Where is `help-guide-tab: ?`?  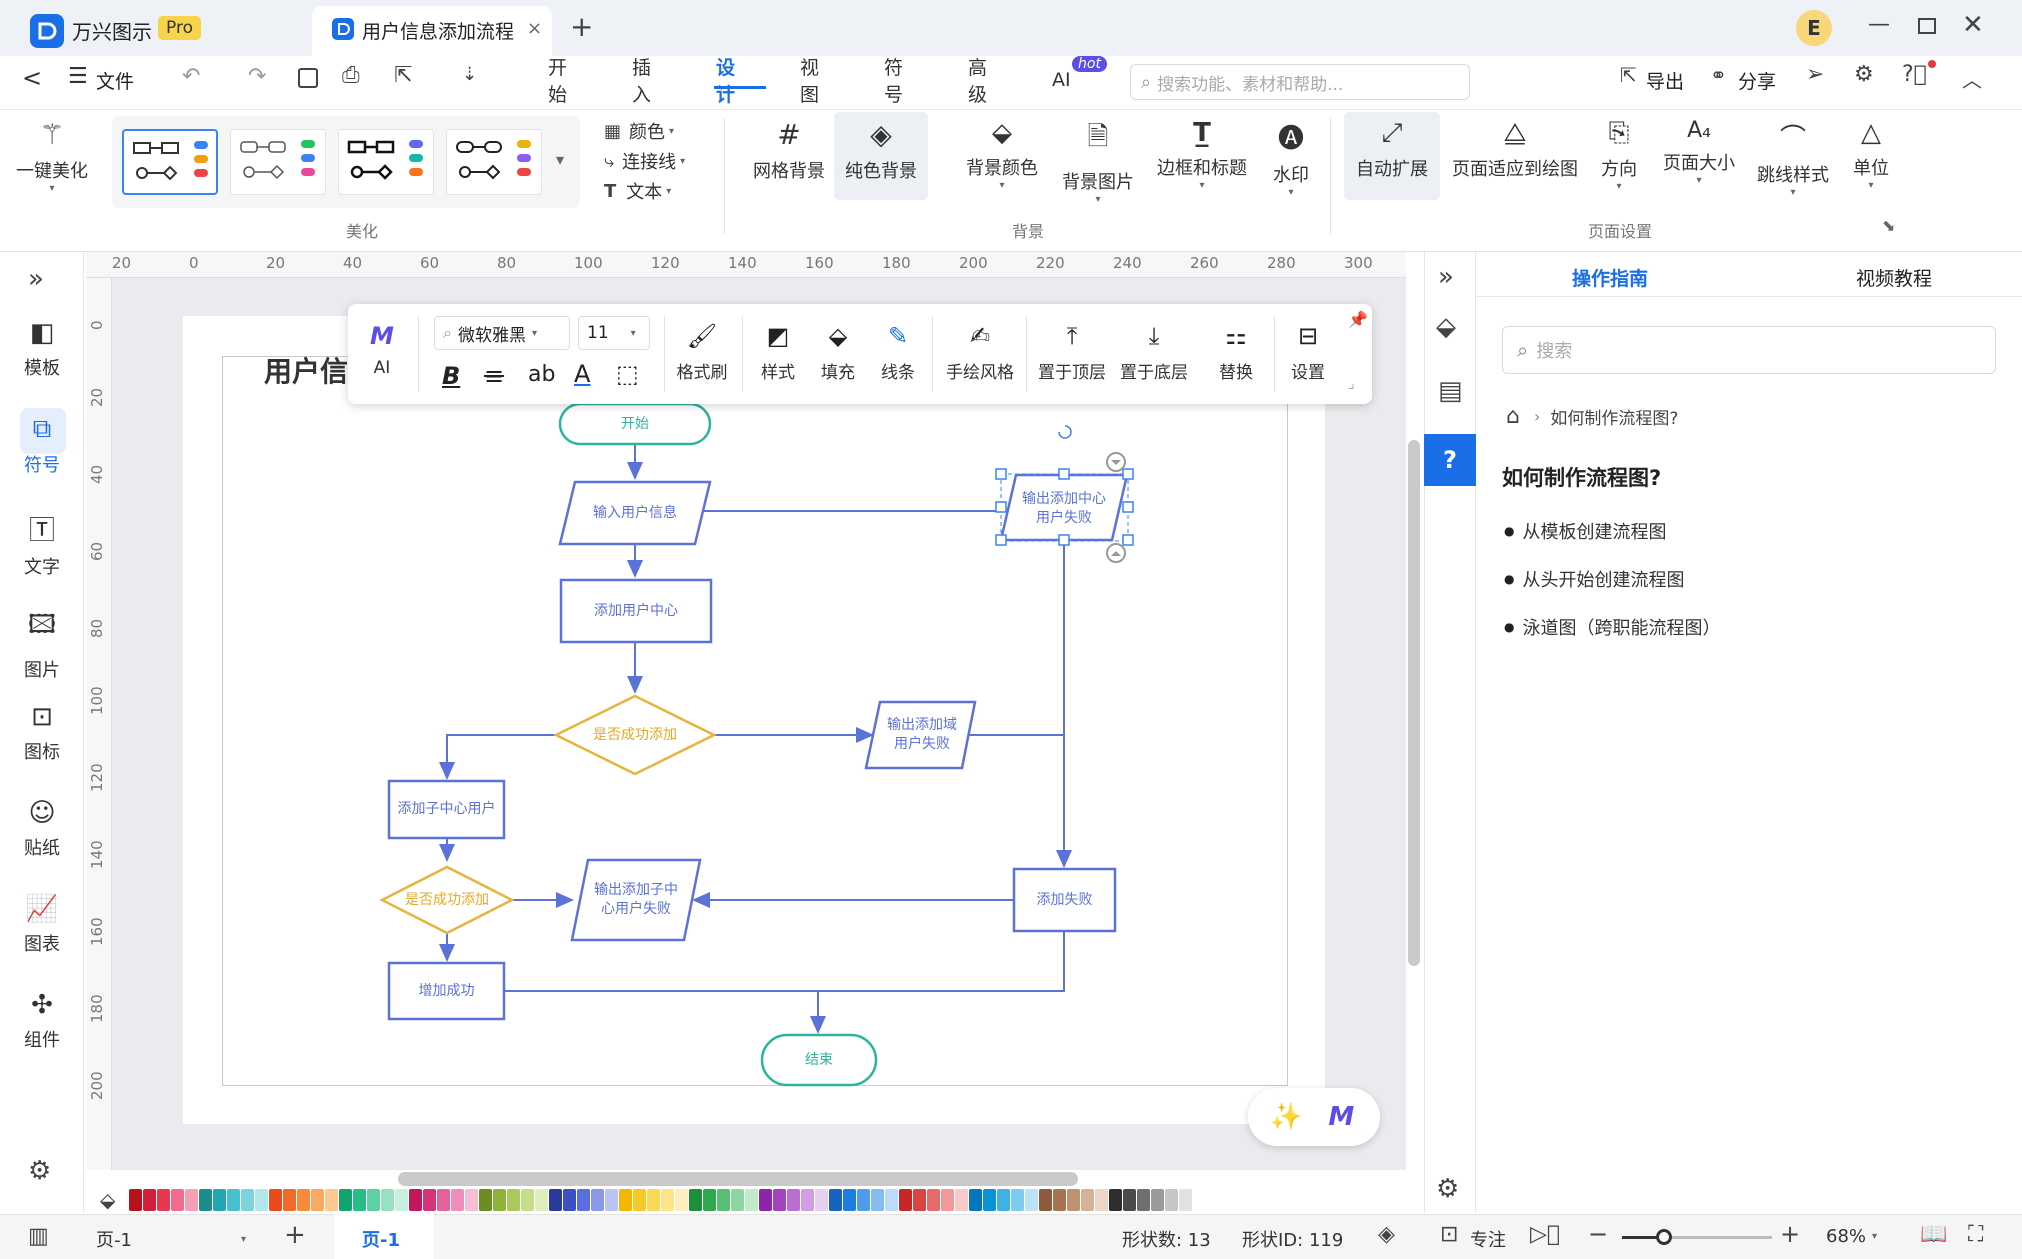
help-guide-tab: ? is located at coordinates (1450, 460).